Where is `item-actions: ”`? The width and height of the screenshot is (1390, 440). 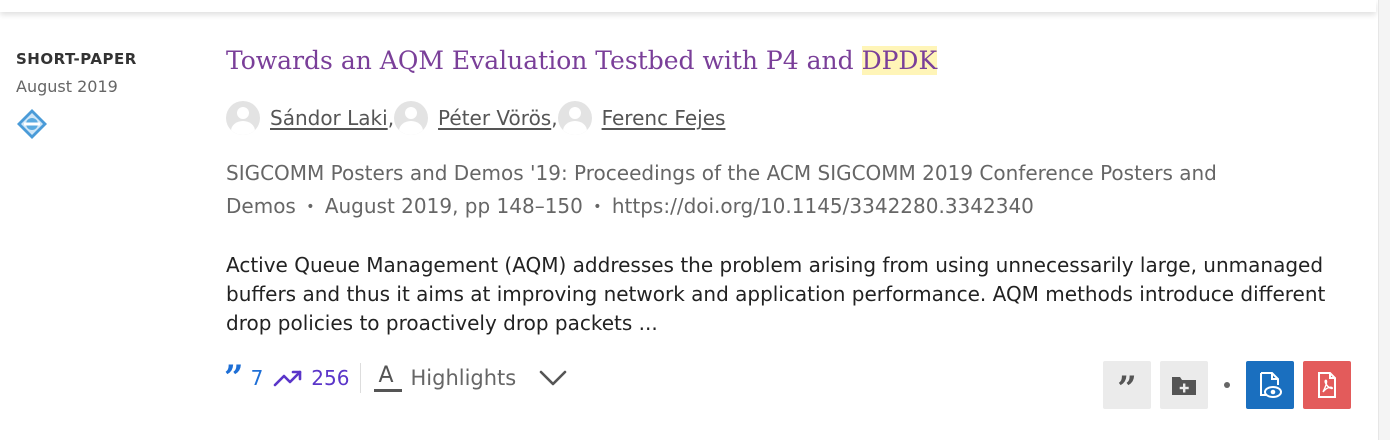
item-actions: ” is located at coordinates (1227, 385).